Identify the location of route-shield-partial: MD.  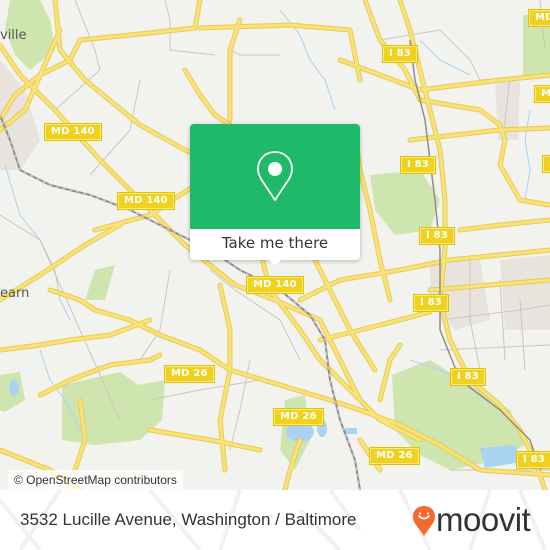
(539, 18).